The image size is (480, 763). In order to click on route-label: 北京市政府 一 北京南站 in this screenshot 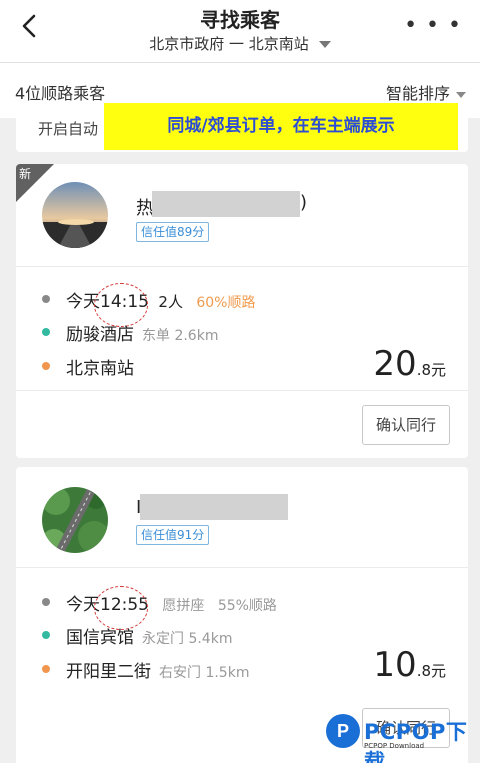, I will do `click(229, 44)`.